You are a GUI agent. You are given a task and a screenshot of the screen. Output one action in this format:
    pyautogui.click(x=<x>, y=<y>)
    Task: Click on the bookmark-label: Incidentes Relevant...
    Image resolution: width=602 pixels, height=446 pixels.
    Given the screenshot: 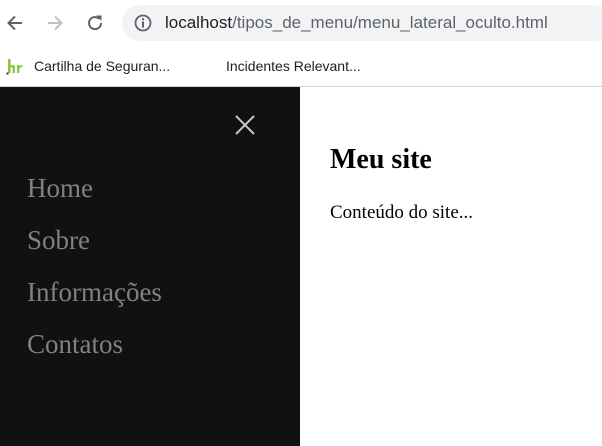 What is the action you would take?
    pyautogui.click(x=293, y=66)
    